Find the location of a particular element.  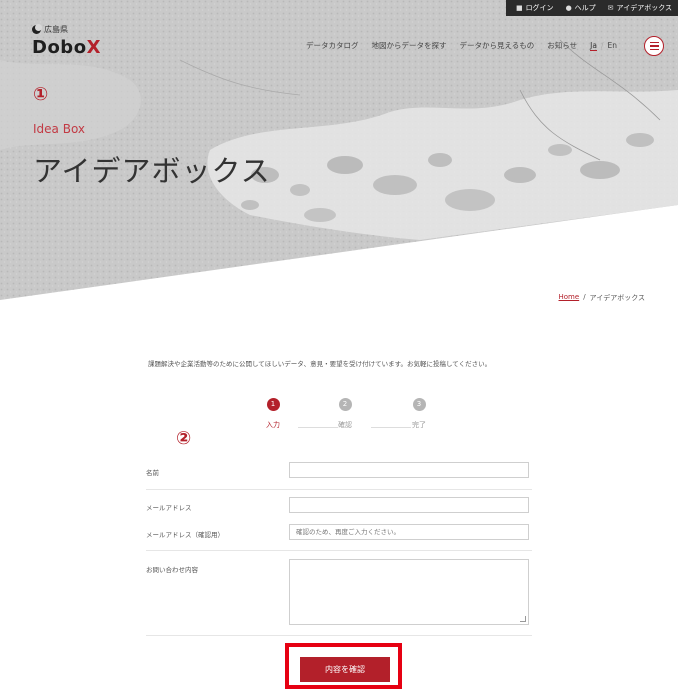

help-label: ヘルプ is located at coordinates (585, 8).